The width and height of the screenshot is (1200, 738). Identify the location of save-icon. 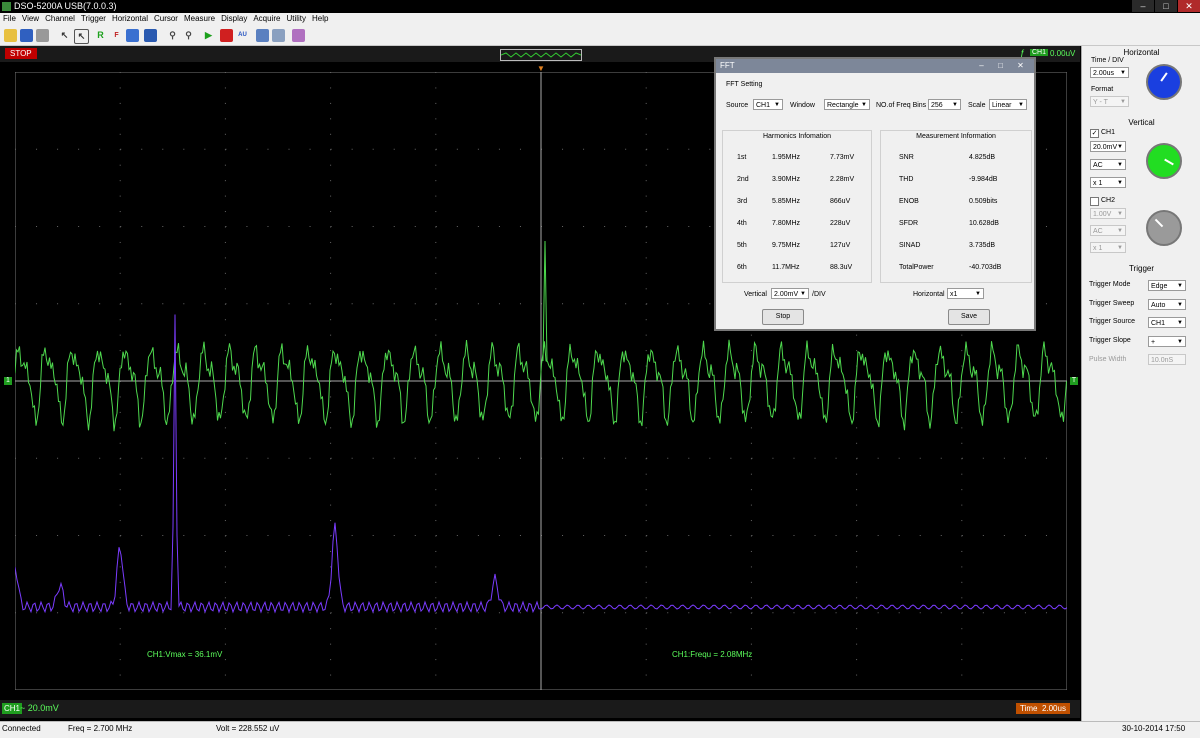
(26, 35).